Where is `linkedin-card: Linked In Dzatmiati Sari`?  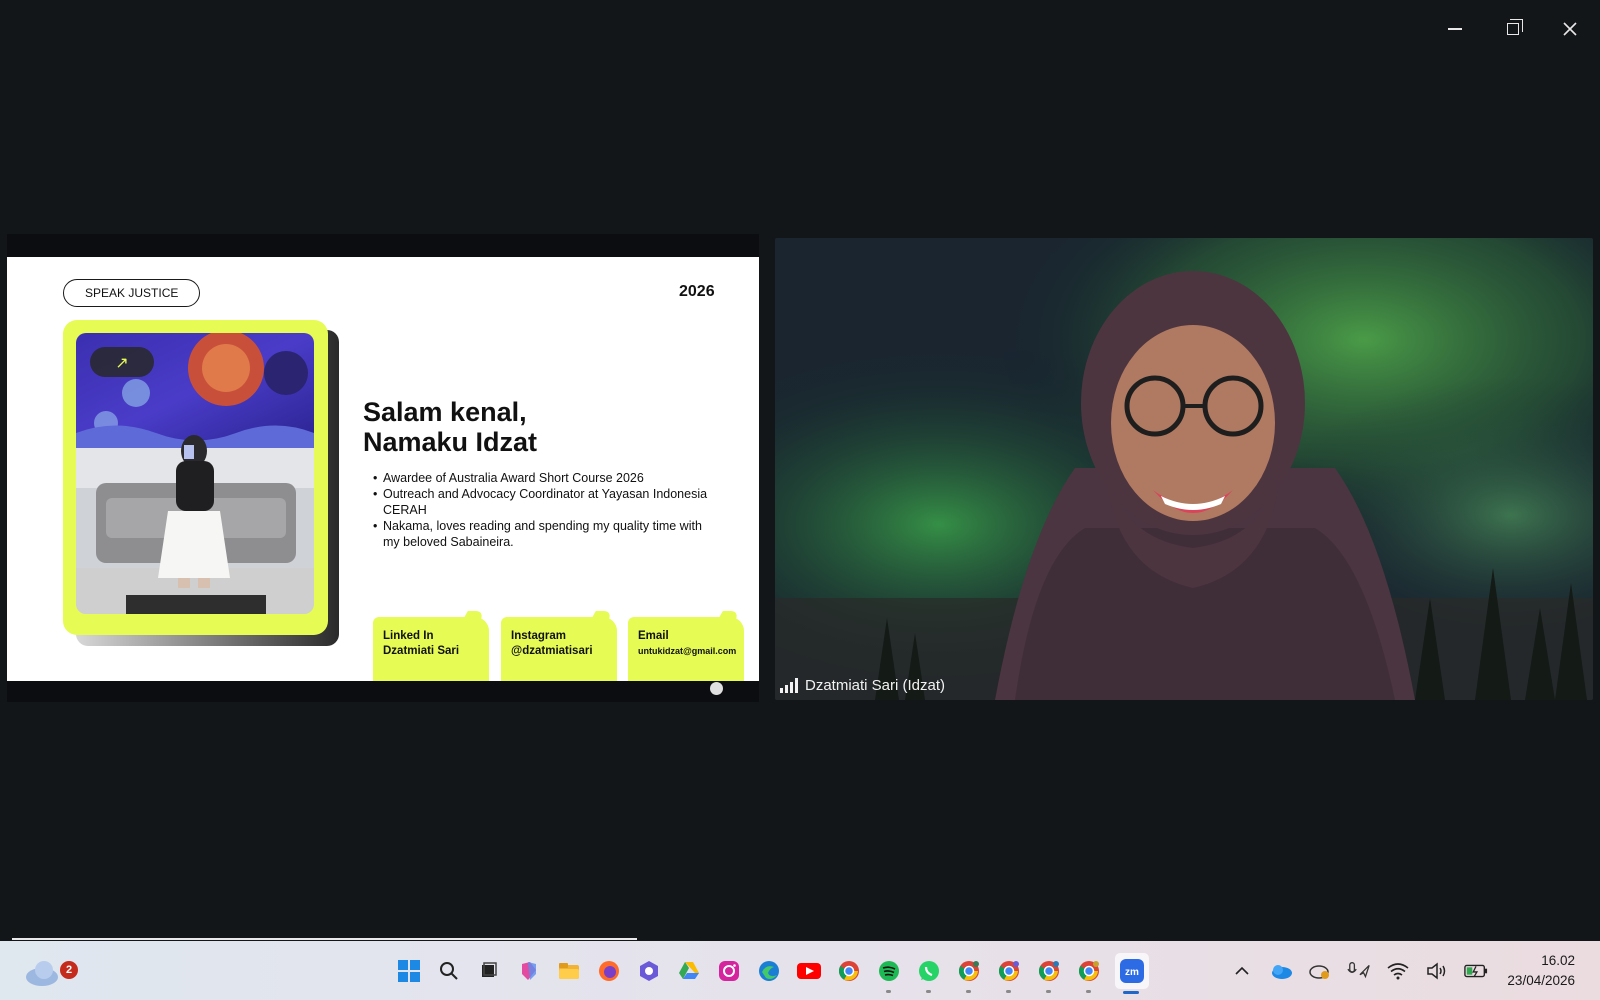
linkedin-card: Linked In Dzatmiati Sari is located at coordinates (431, 649).